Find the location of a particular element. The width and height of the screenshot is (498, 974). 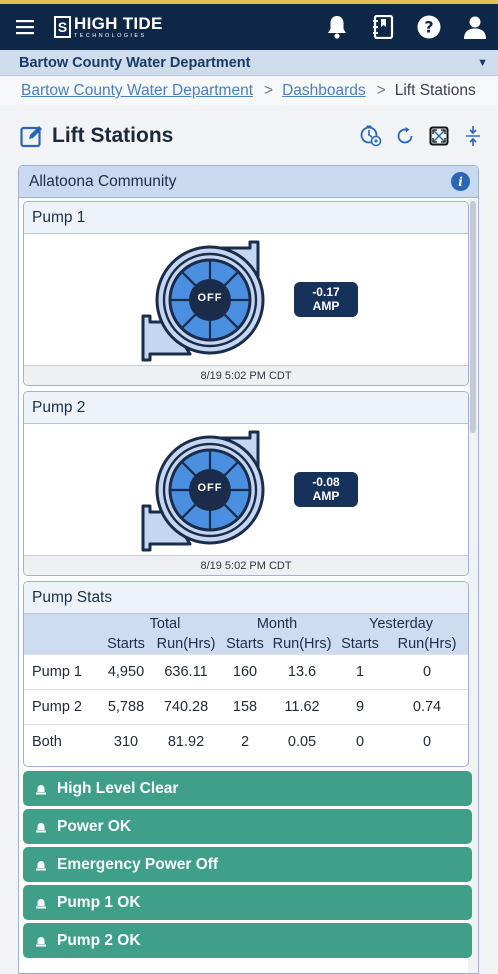

table-cell: 81.92 is located at coordinates (186, 741).